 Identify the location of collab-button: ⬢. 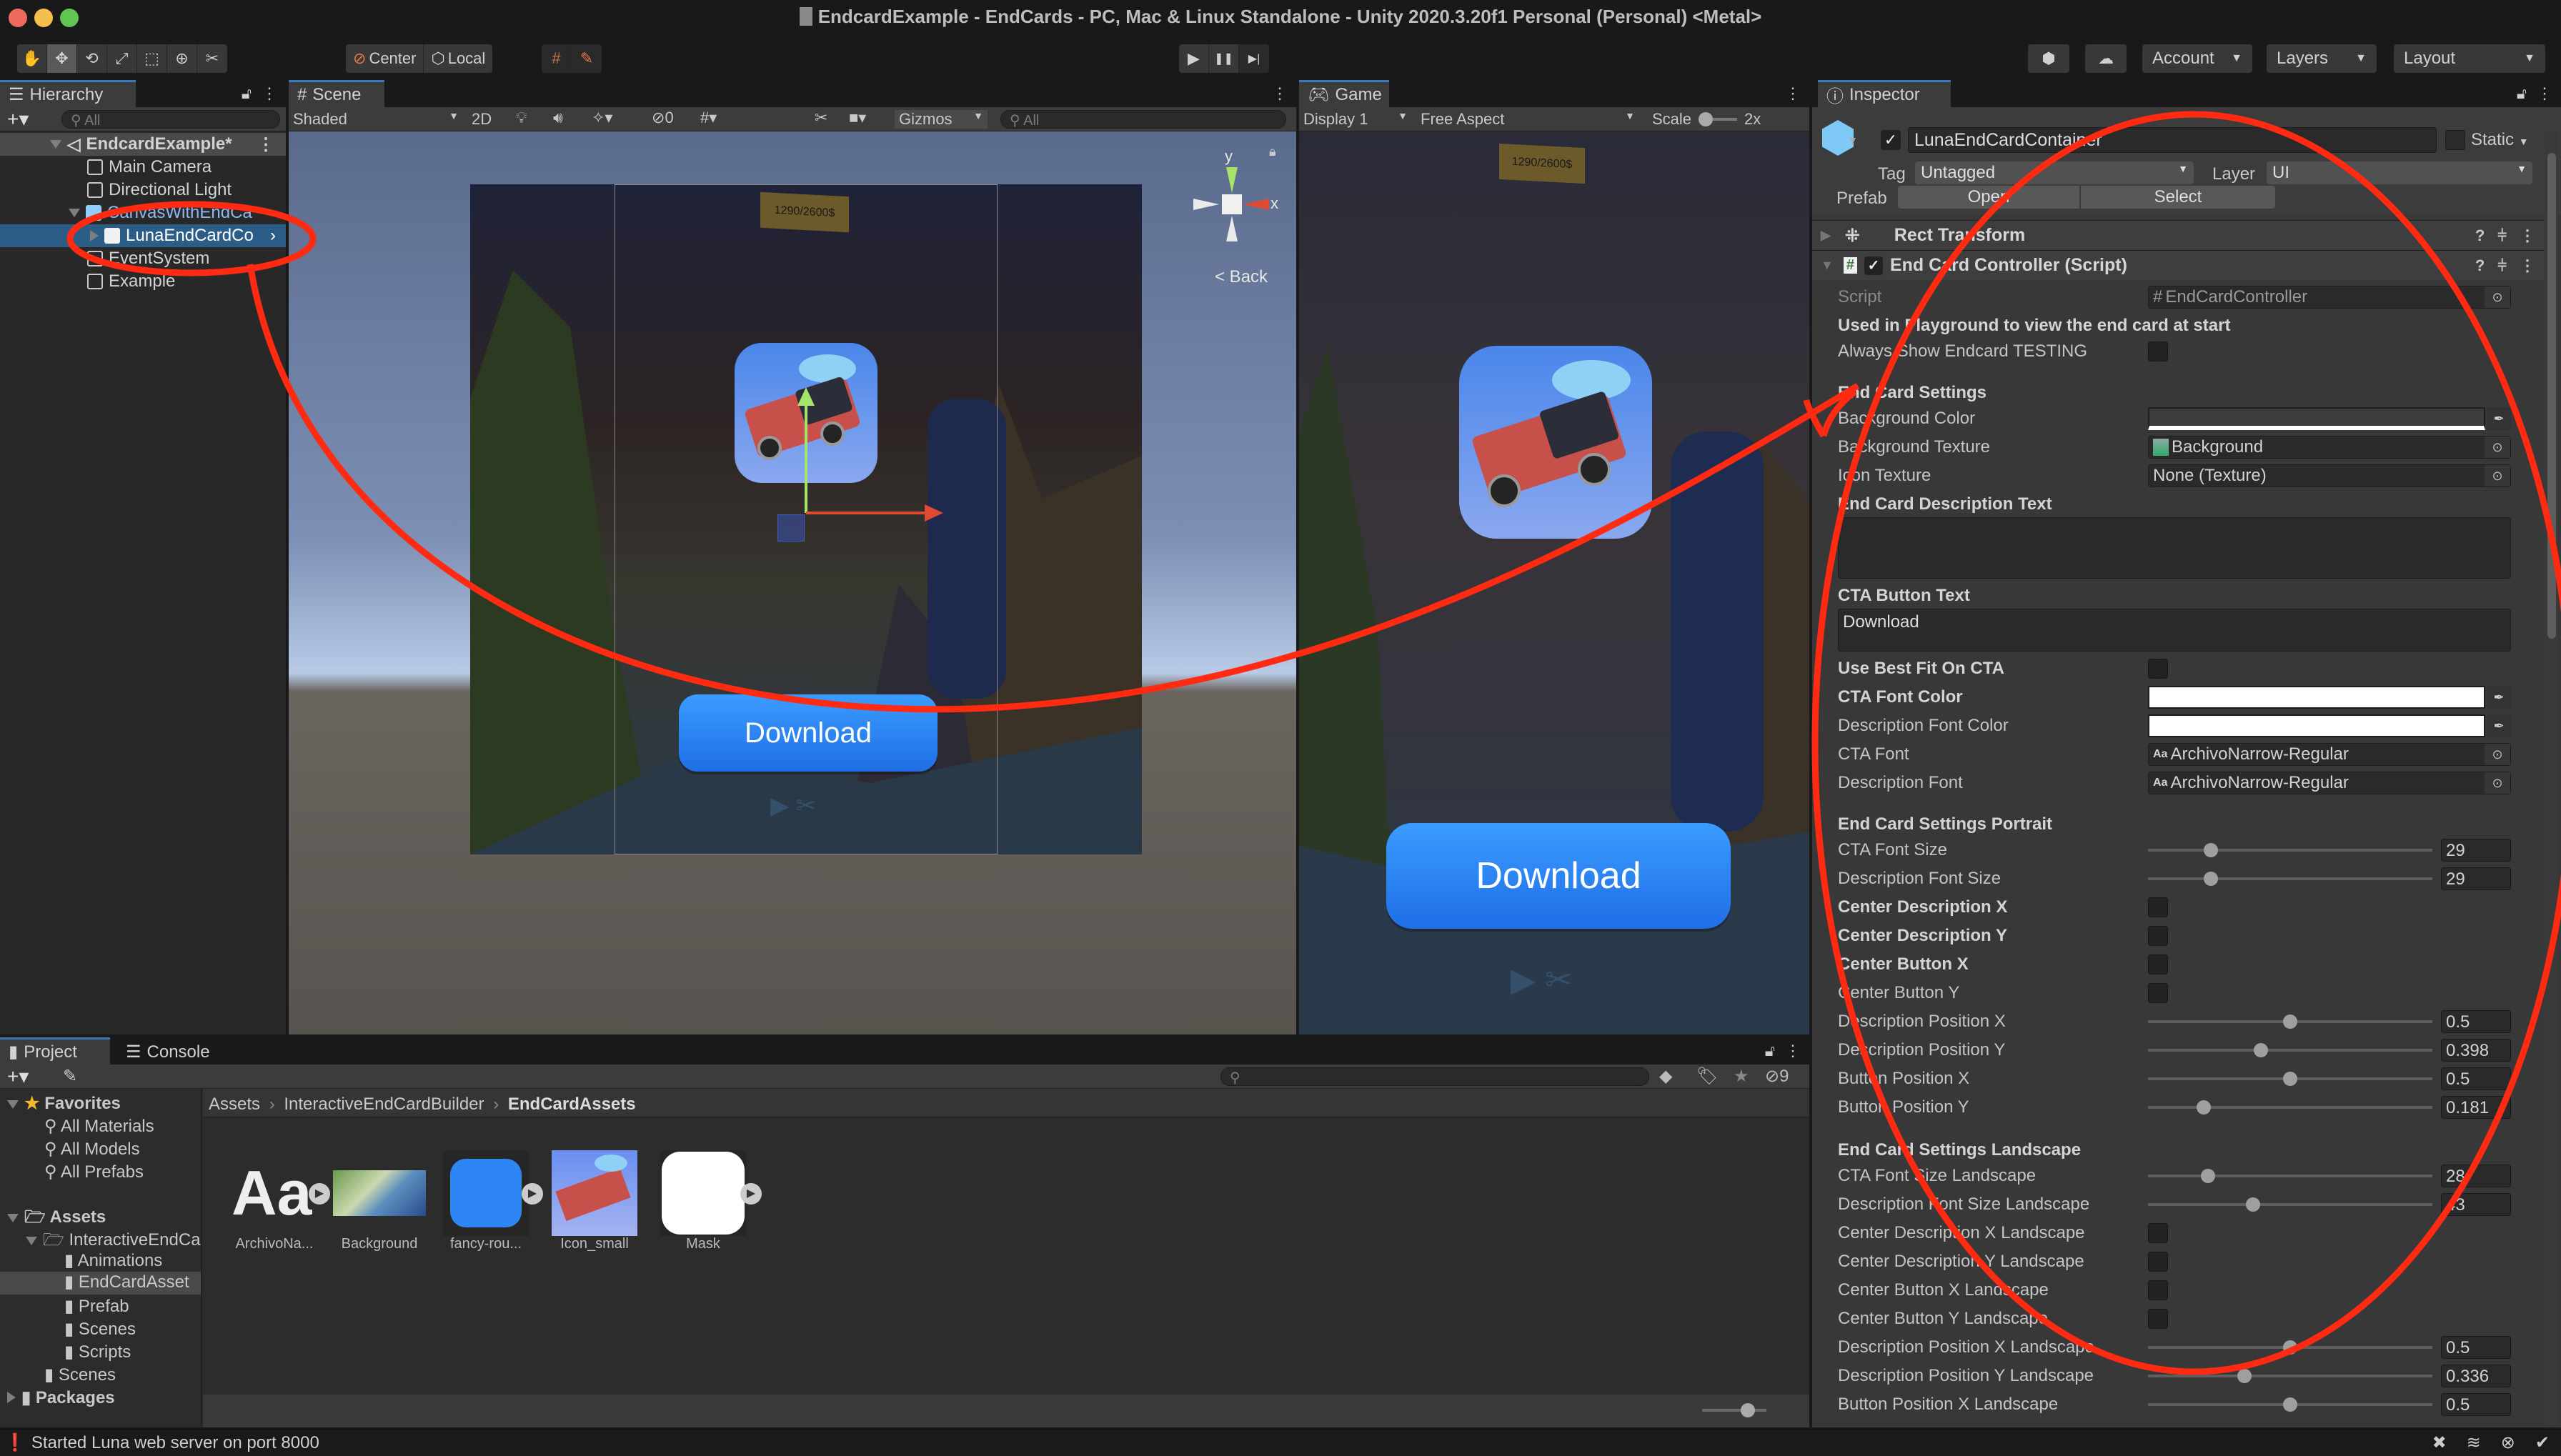
(2048, 58).